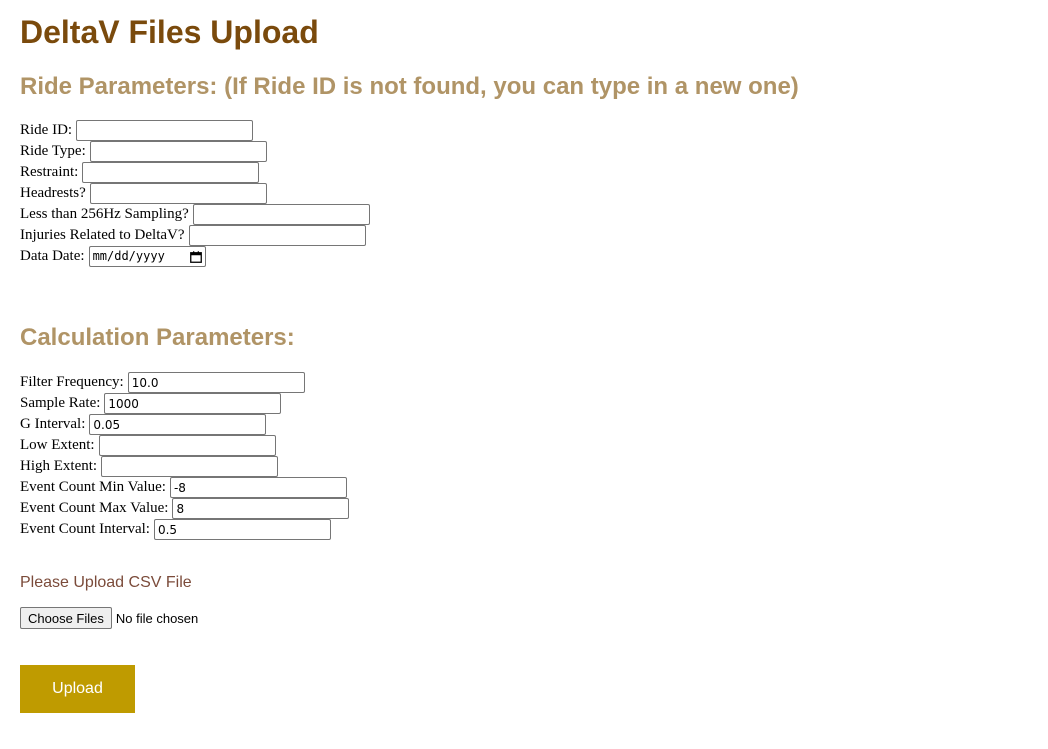 Image resolution: width=1048 pixels, height=749 pixels. Describe the element at coordinates (261, 508) in the screenshot. I see `event-count-max-input` at that location.